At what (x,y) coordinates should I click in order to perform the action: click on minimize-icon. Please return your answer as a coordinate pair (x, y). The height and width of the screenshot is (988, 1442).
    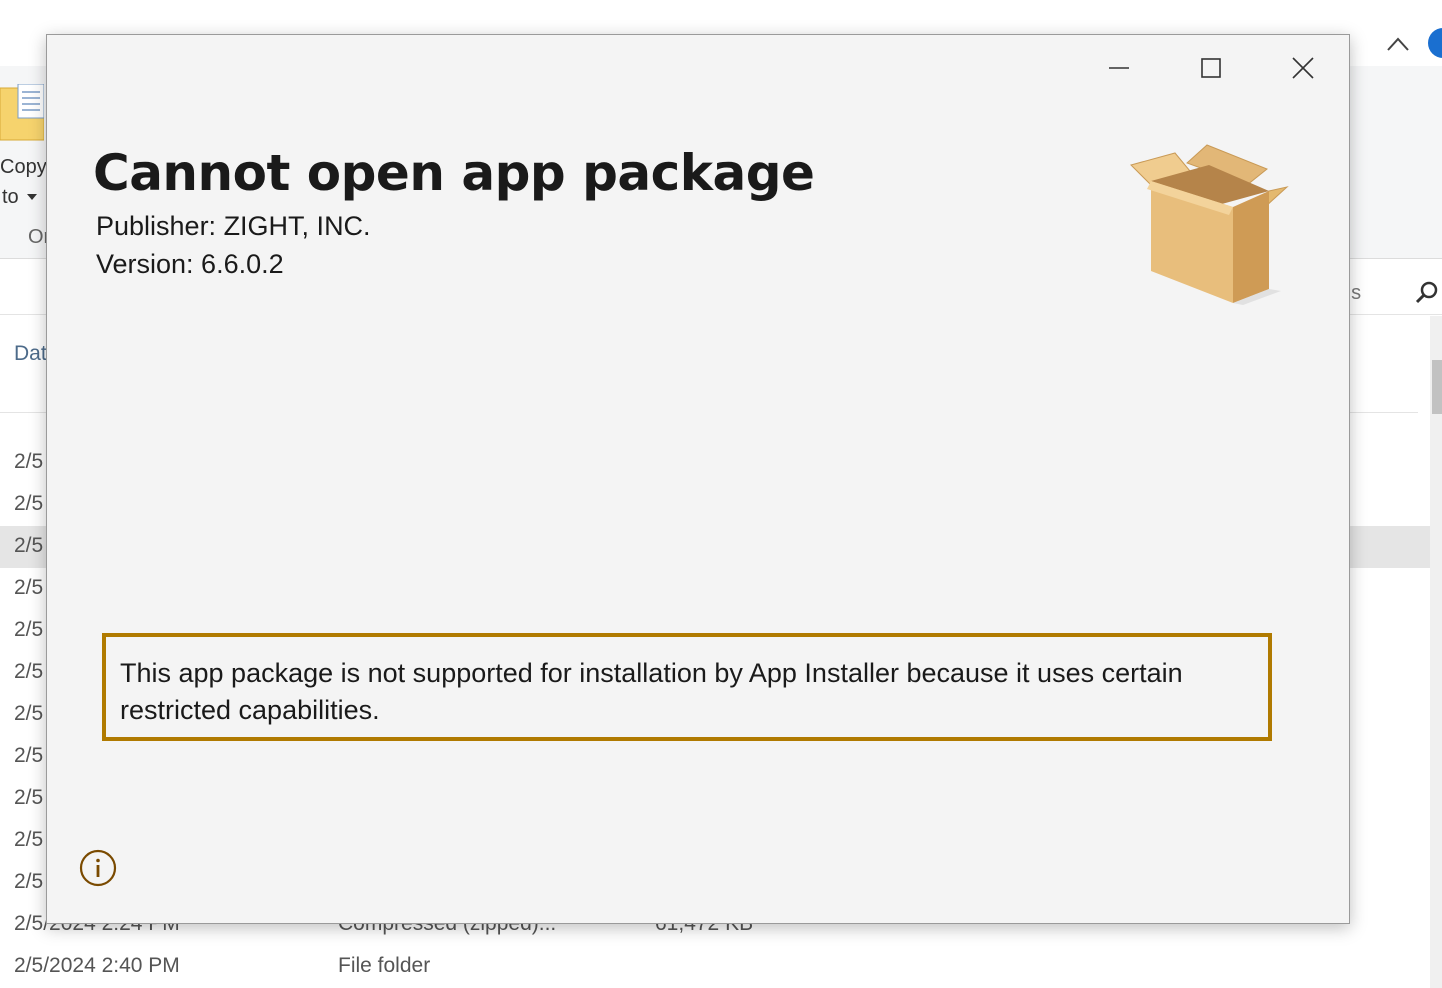
    Looking at the image, I should click on (1119, 68).